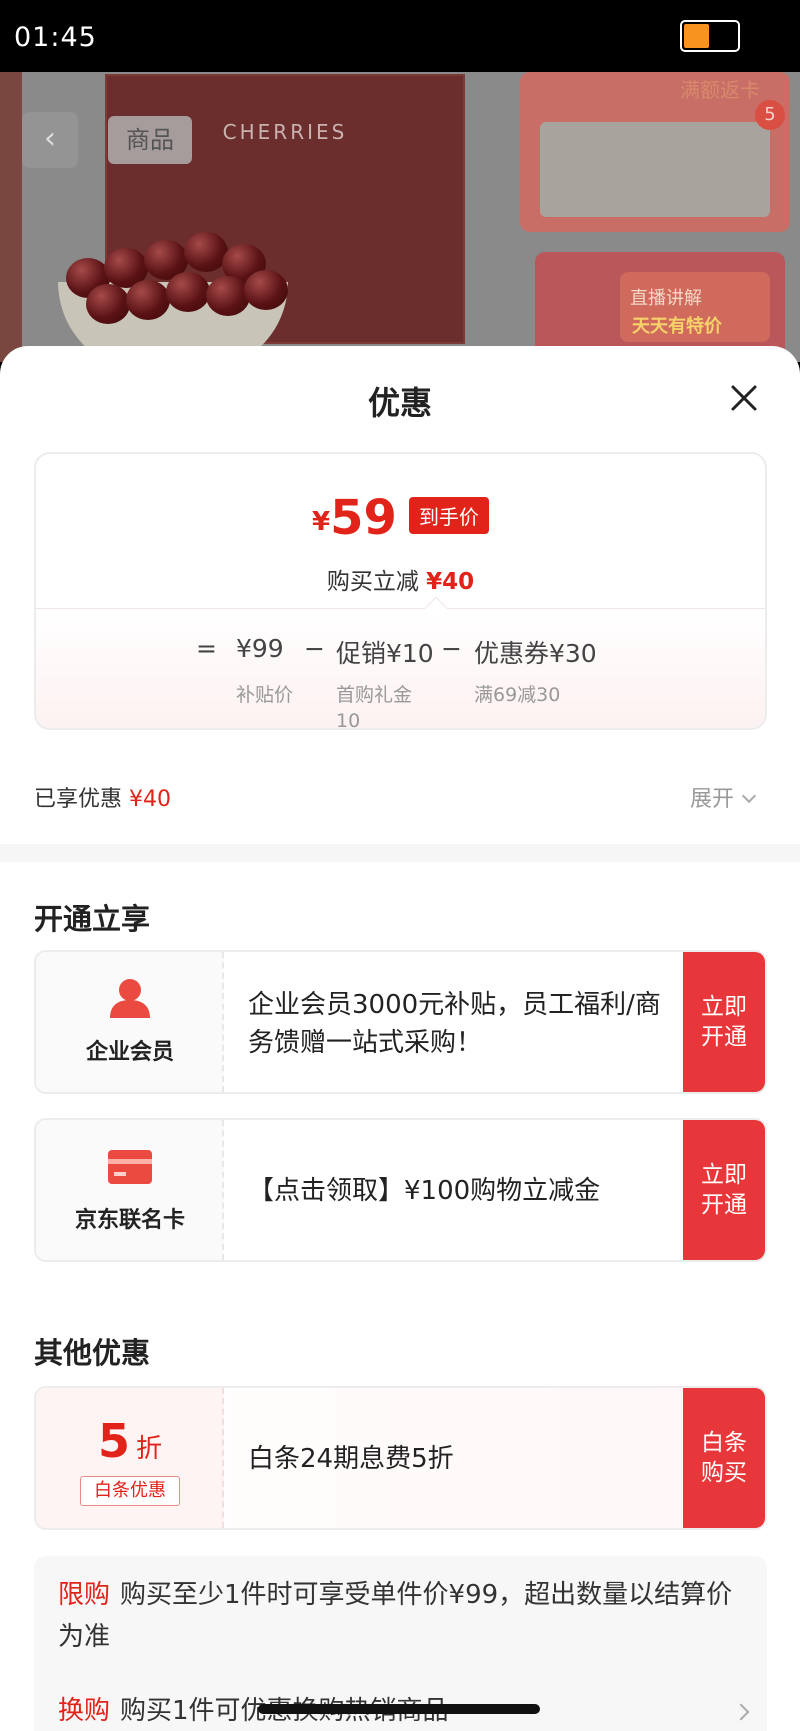  I want to click on enjoyed-discount: 已享优惠 ¥40, so click(102, 797).